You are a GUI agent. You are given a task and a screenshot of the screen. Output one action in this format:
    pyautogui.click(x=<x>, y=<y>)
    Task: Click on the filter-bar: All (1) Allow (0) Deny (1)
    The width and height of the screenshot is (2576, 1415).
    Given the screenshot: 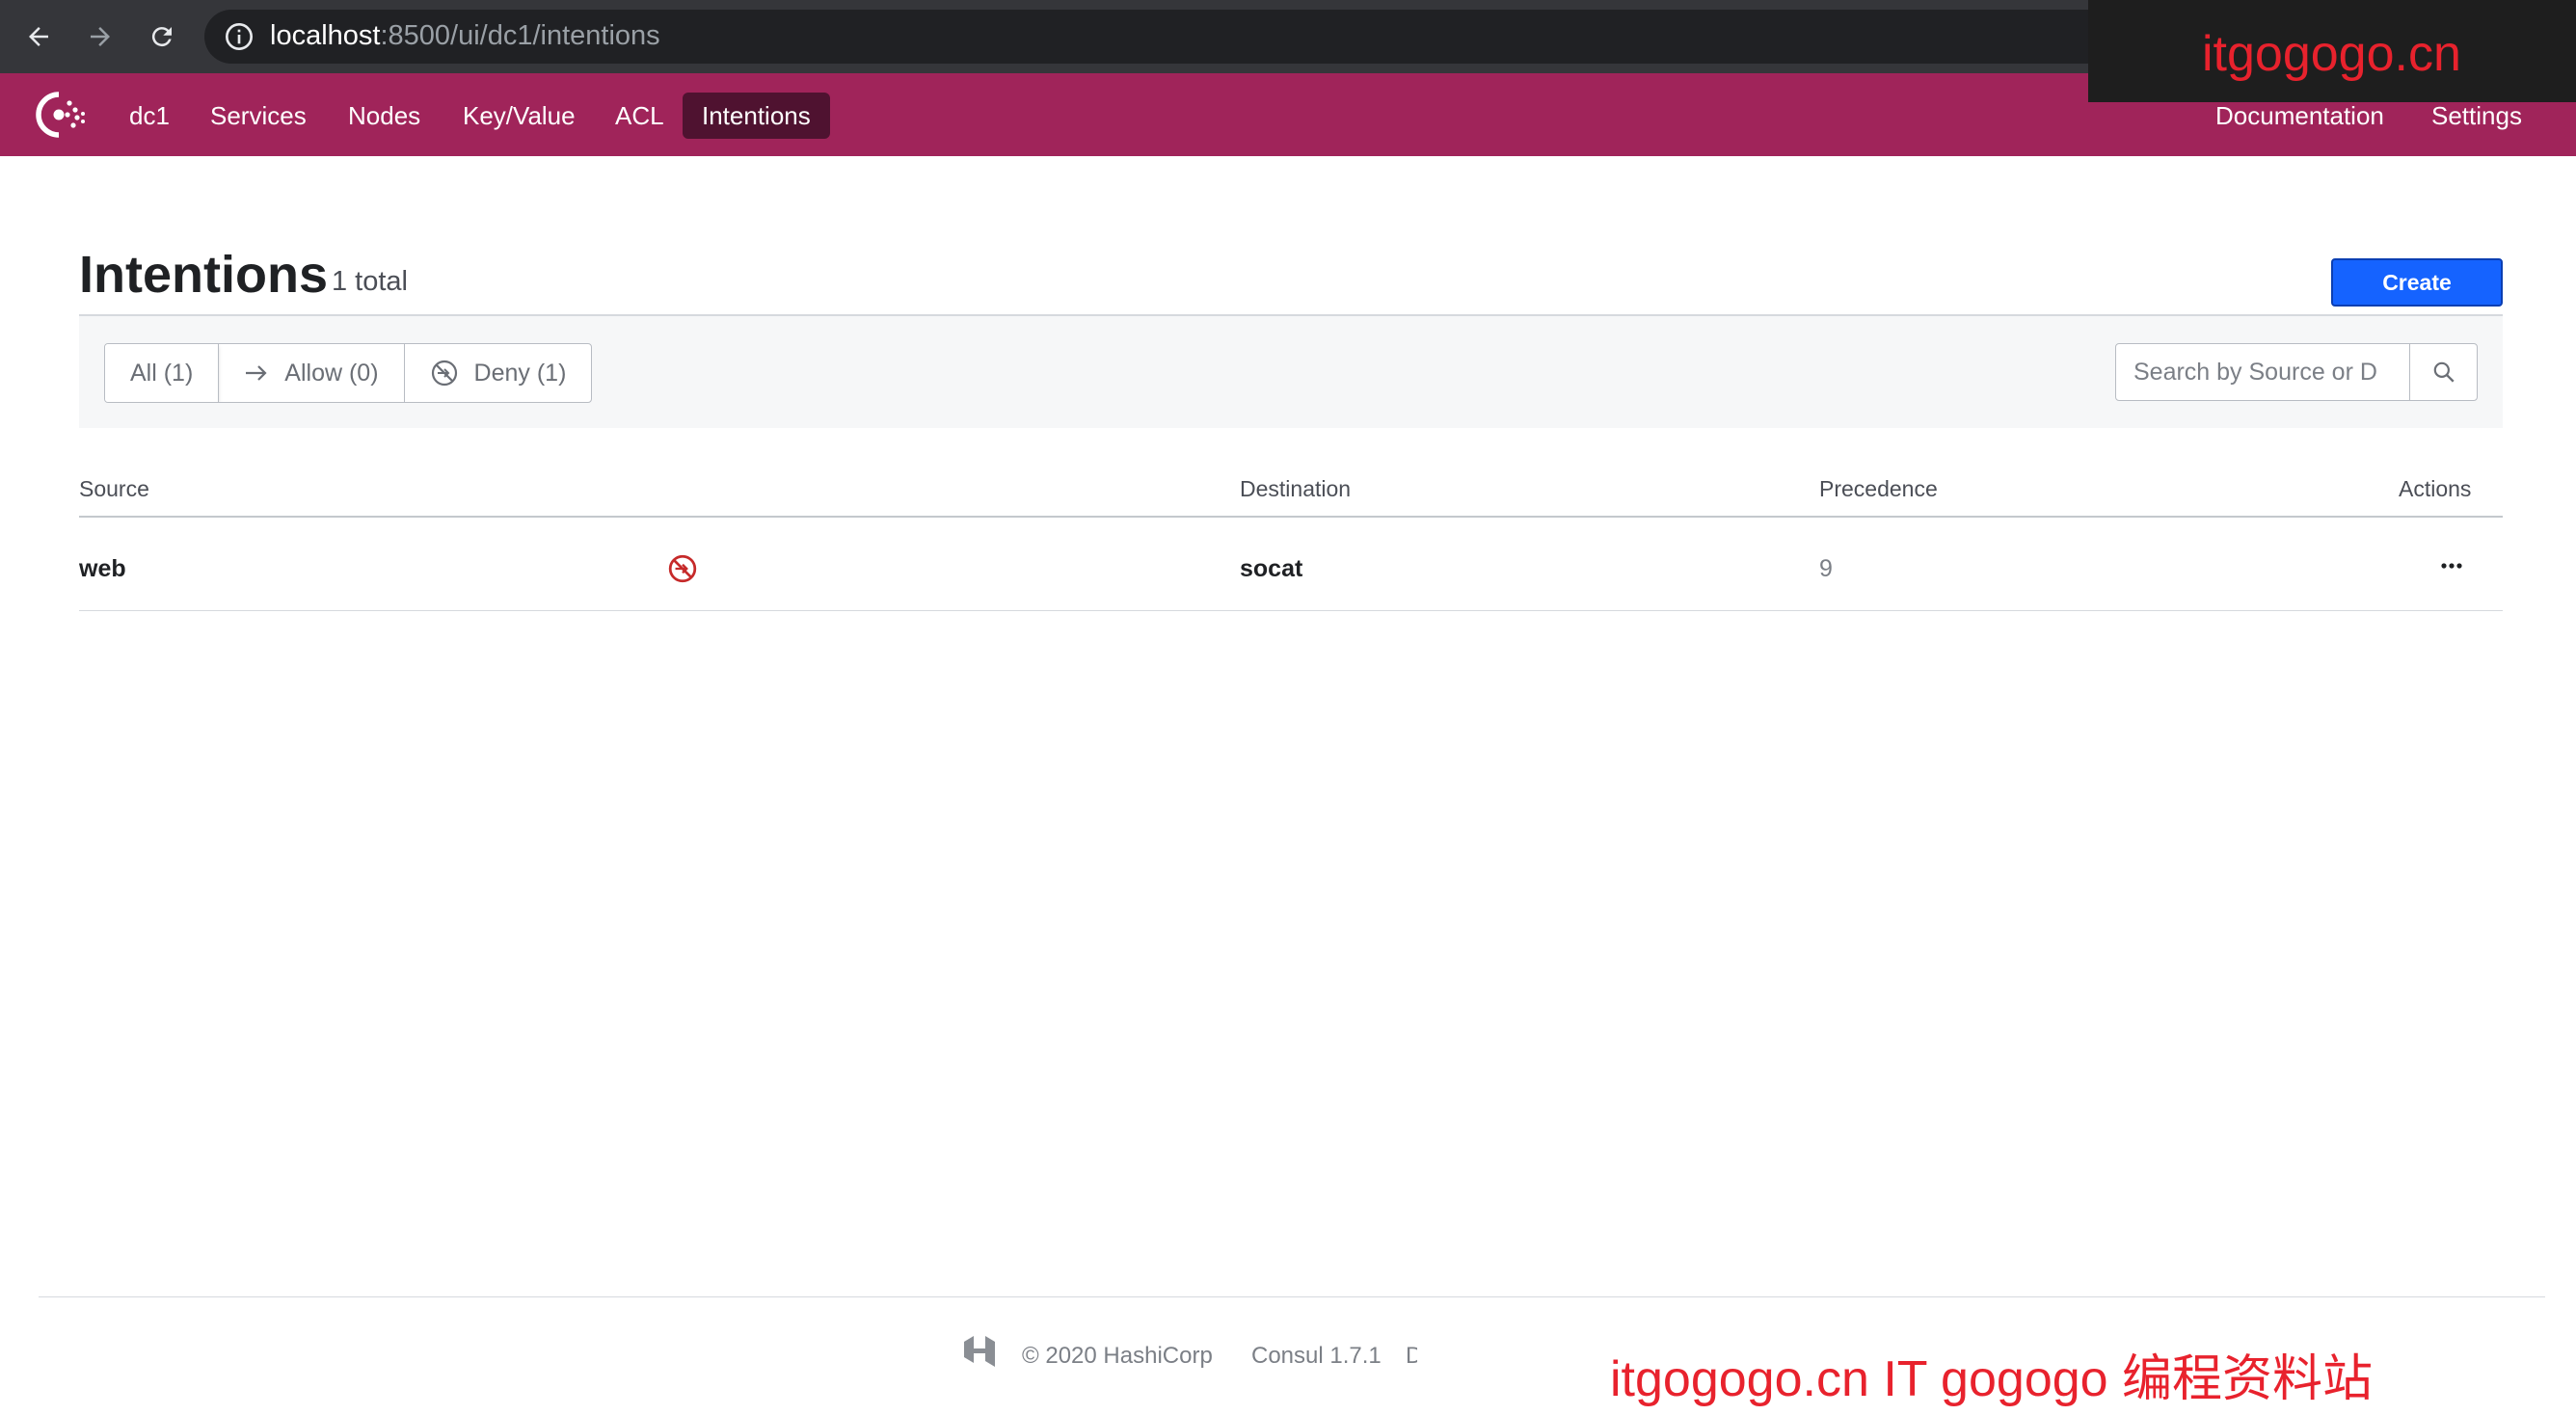 What is the action you would take?
    pyautogui.click(x=1291, y=372)
    